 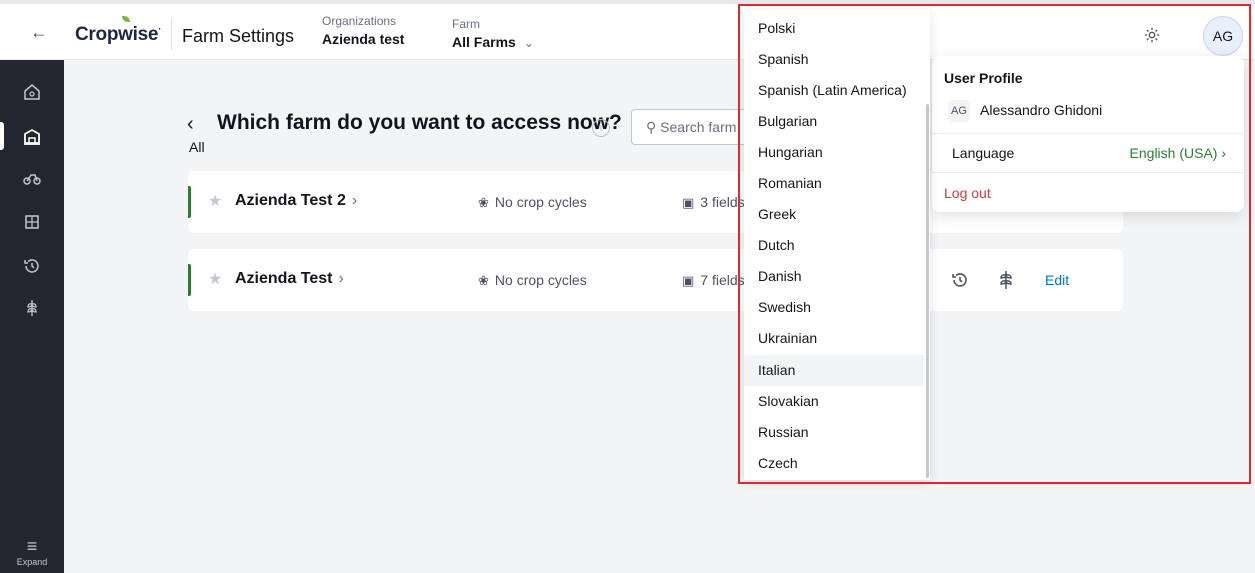 I want to click on language-option: Romanian, so click(x=834, y=183).